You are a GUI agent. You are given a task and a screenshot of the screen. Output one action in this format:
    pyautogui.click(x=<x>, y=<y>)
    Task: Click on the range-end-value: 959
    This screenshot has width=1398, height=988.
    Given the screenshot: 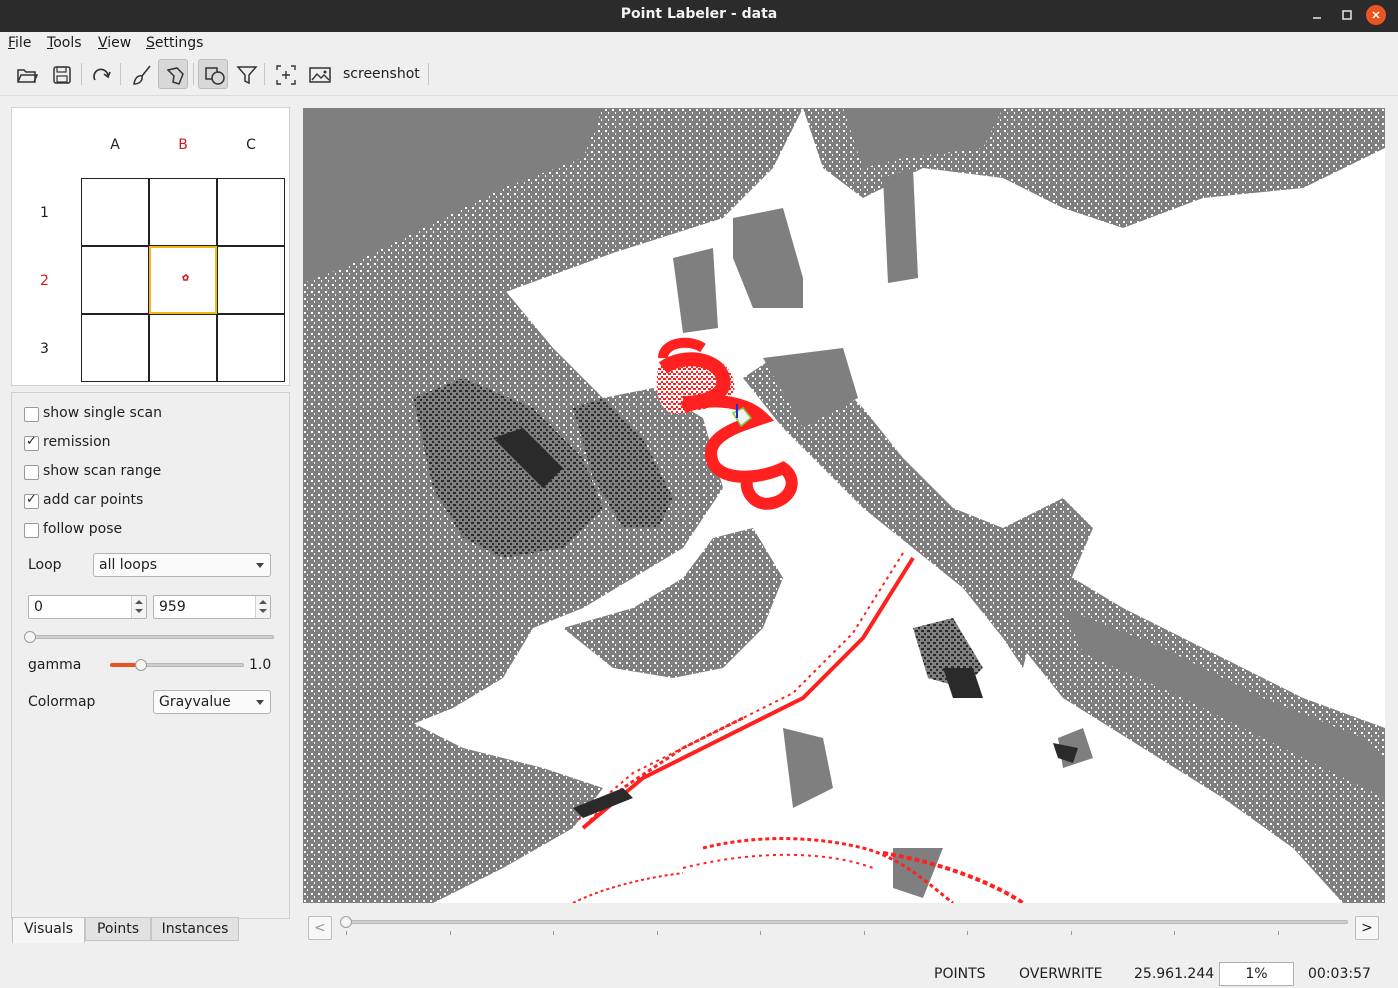 What is the action you would take?
    pyautogui.click(x=172, y=607)
    